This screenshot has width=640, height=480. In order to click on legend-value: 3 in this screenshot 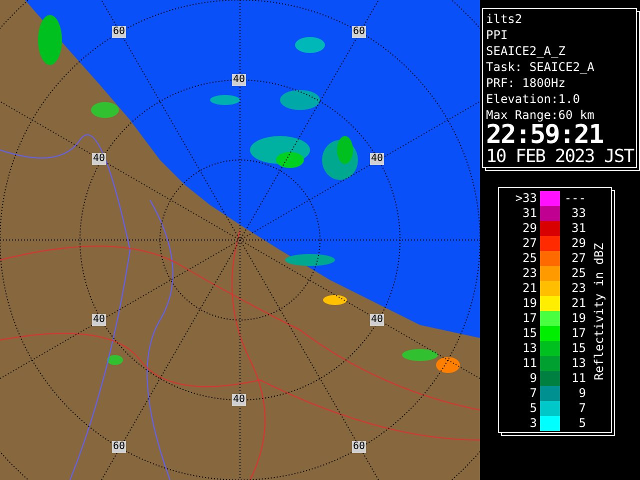, I will do `click(533, 423)`.